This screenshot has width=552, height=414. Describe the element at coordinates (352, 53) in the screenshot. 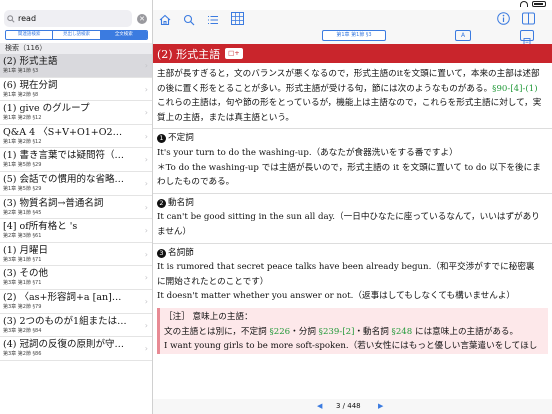

I see `section-title-bar: (2) 形式主語 □+` at that location.